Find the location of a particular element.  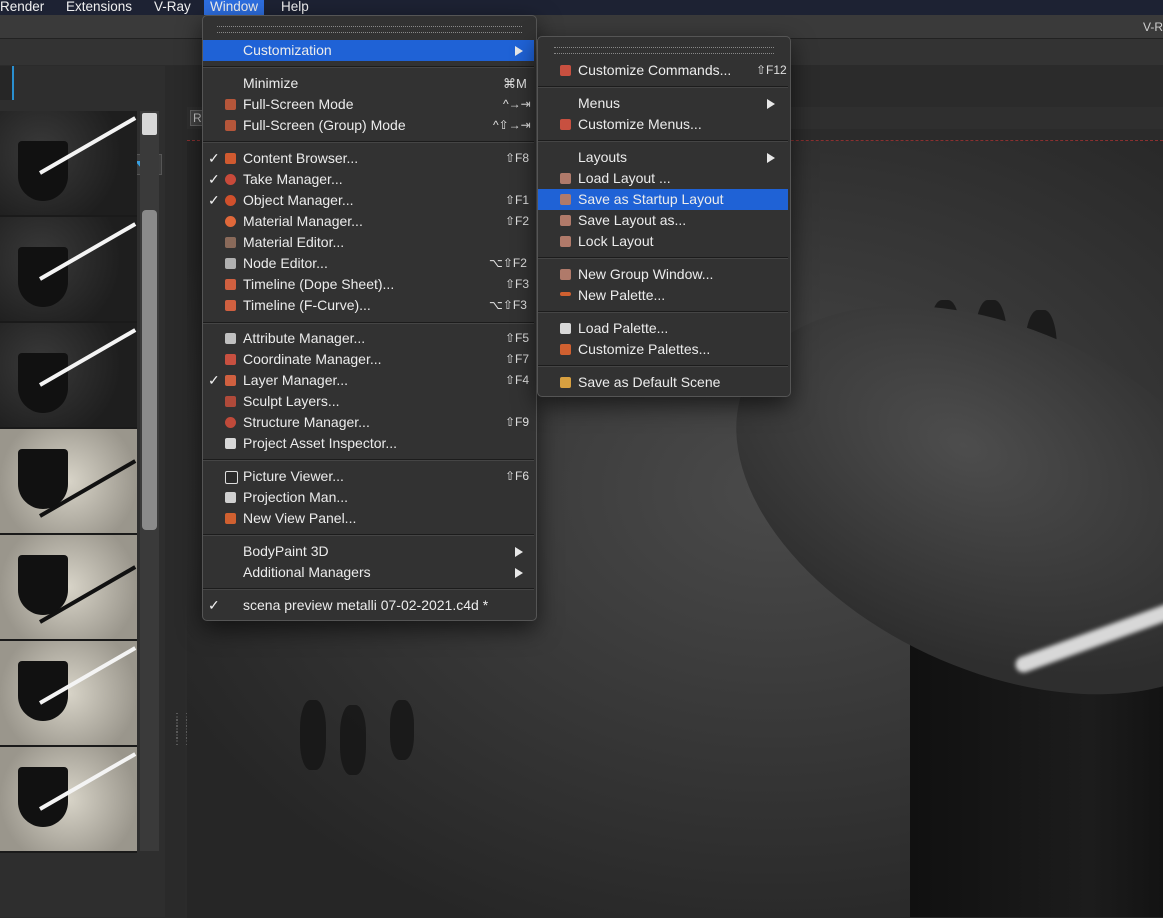

view-panel-icon is located at coordinates (230, 518).